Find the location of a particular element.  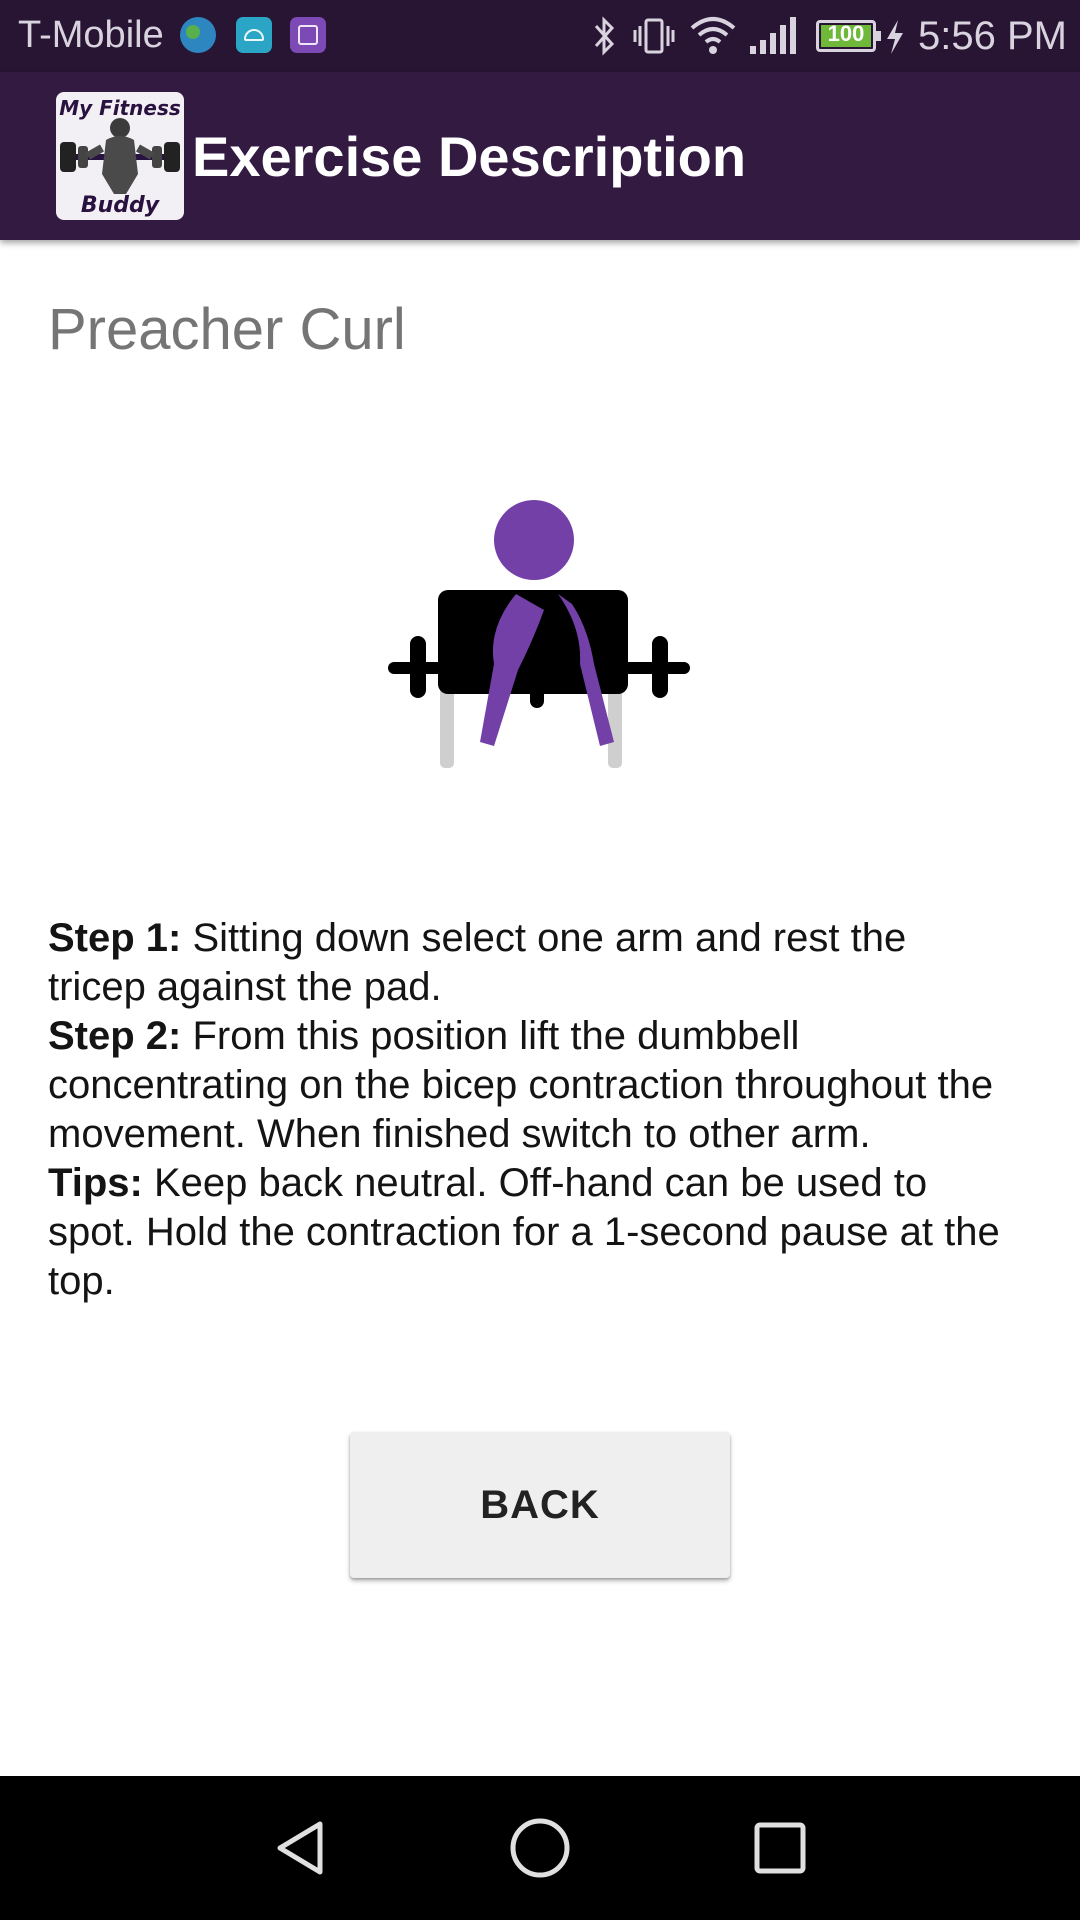

app-bar: My Fitness Buddy Exercise Description is located at coordinates (540, 156).